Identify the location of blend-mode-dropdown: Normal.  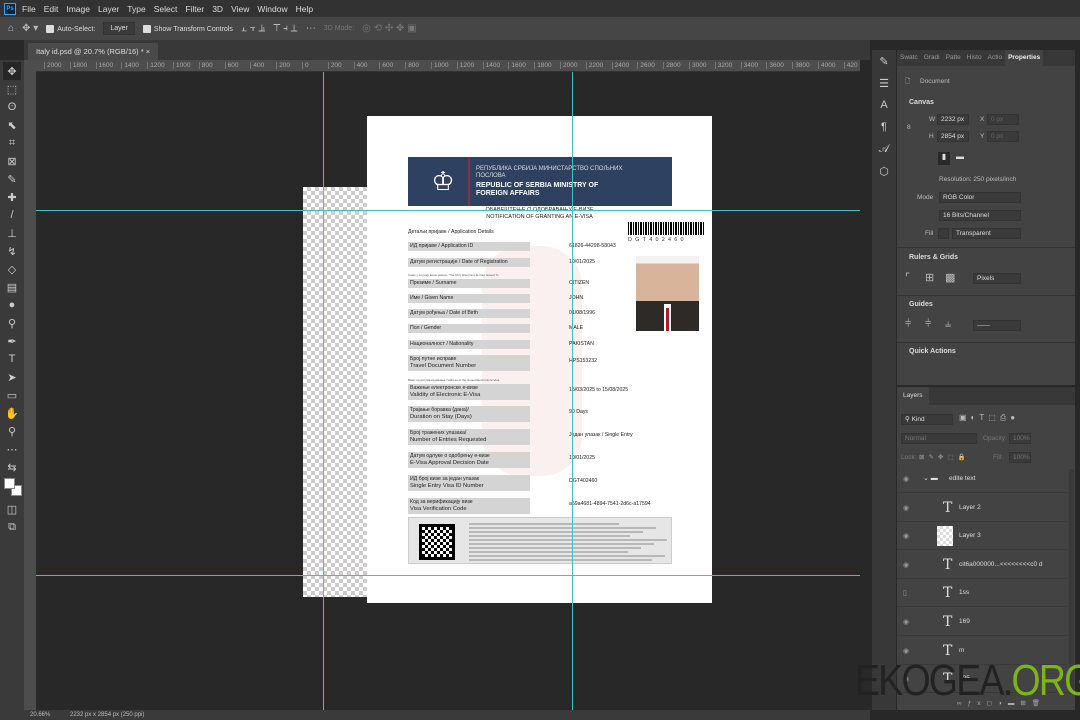
(939, 438).